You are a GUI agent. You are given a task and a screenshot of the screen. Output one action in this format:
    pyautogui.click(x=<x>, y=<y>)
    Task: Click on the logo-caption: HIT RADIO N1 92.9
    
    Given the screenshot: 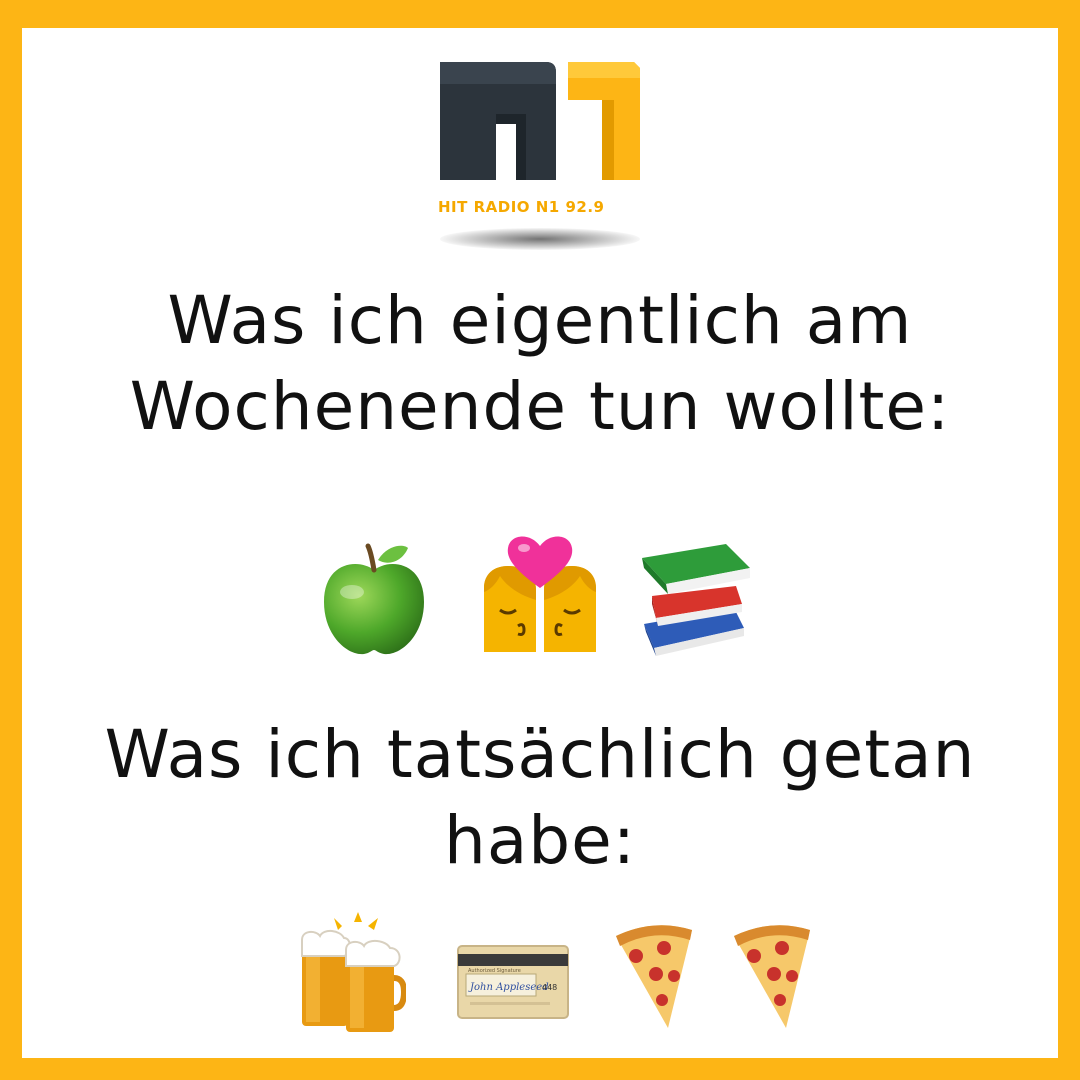 What is the action you would take?
    pyautogui.click(x=521, y=207)
    